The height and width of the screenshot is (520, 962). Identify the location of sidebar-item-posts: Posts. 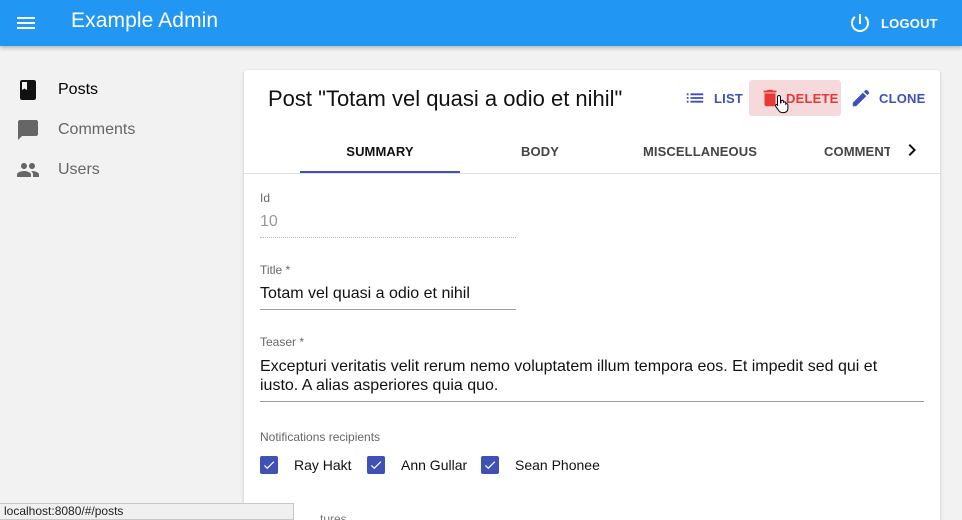
(115, 90).